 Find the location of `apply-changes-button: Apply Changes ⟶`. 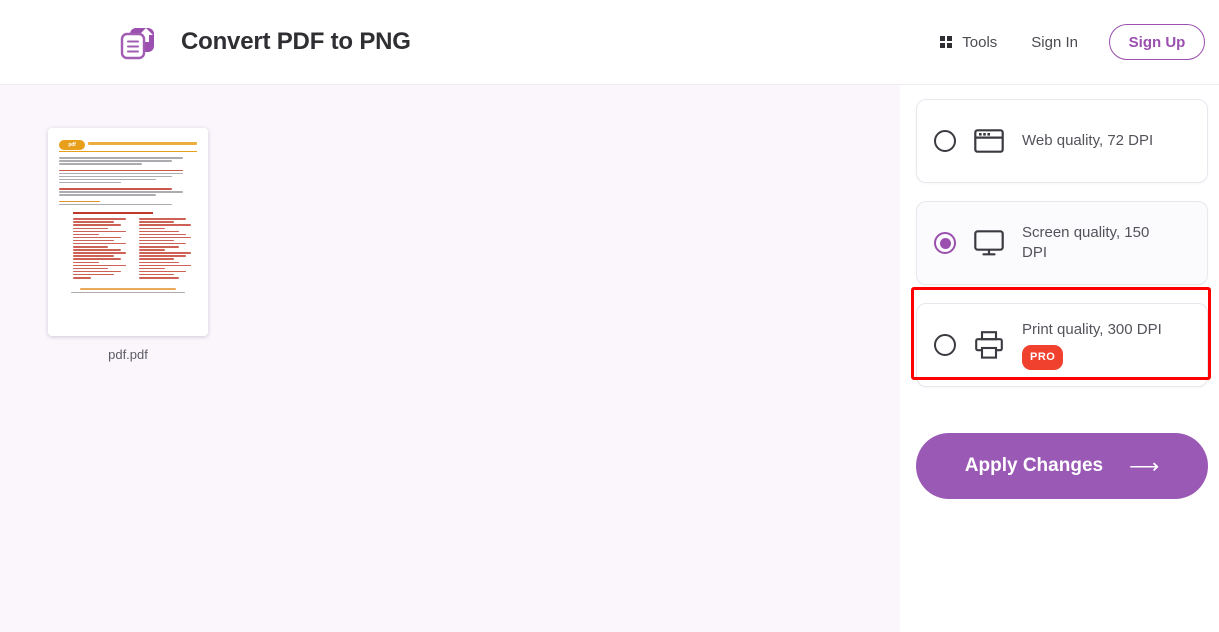

apply-changes-button: Apply Changes ⟶ is located at coordinates (1062, 466).